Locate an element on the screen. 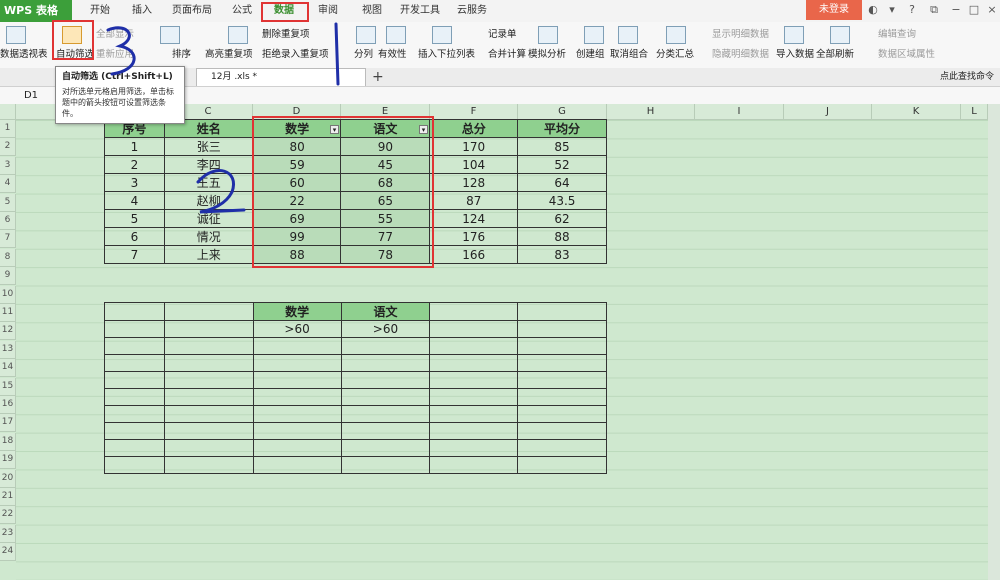  handwritten-number-two is located at coordinates (221, 191).